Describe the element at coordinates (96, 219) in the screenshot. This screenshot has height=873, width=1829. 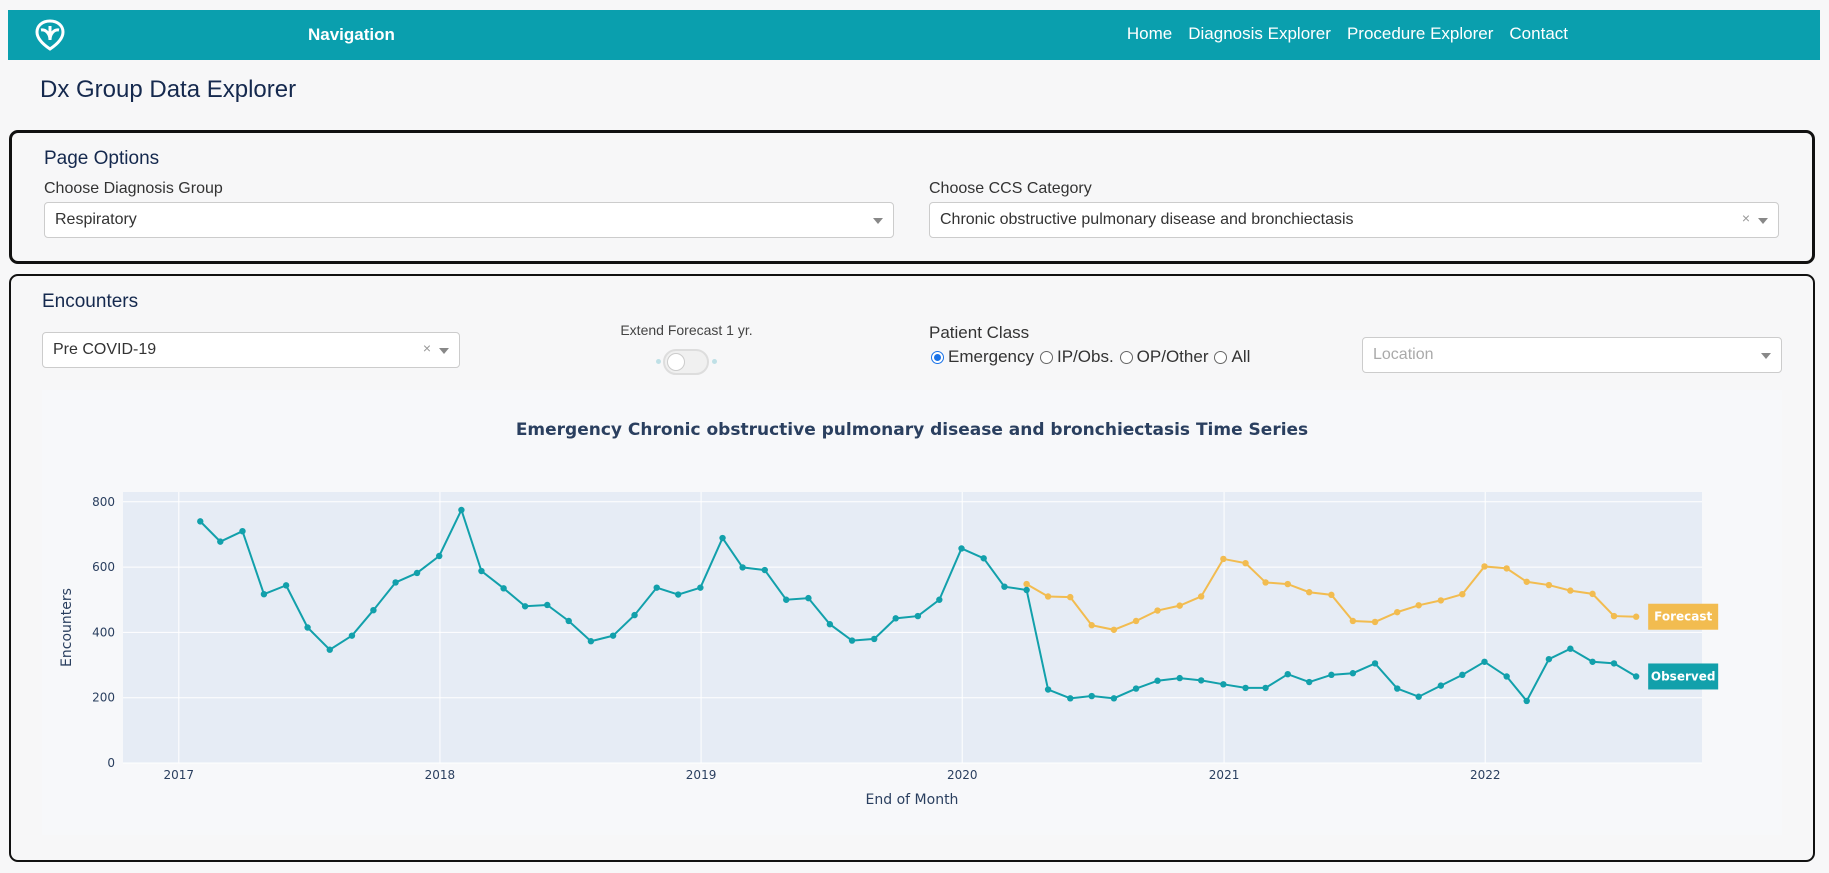
I see `dx-group-value: Respiratory` at that location.